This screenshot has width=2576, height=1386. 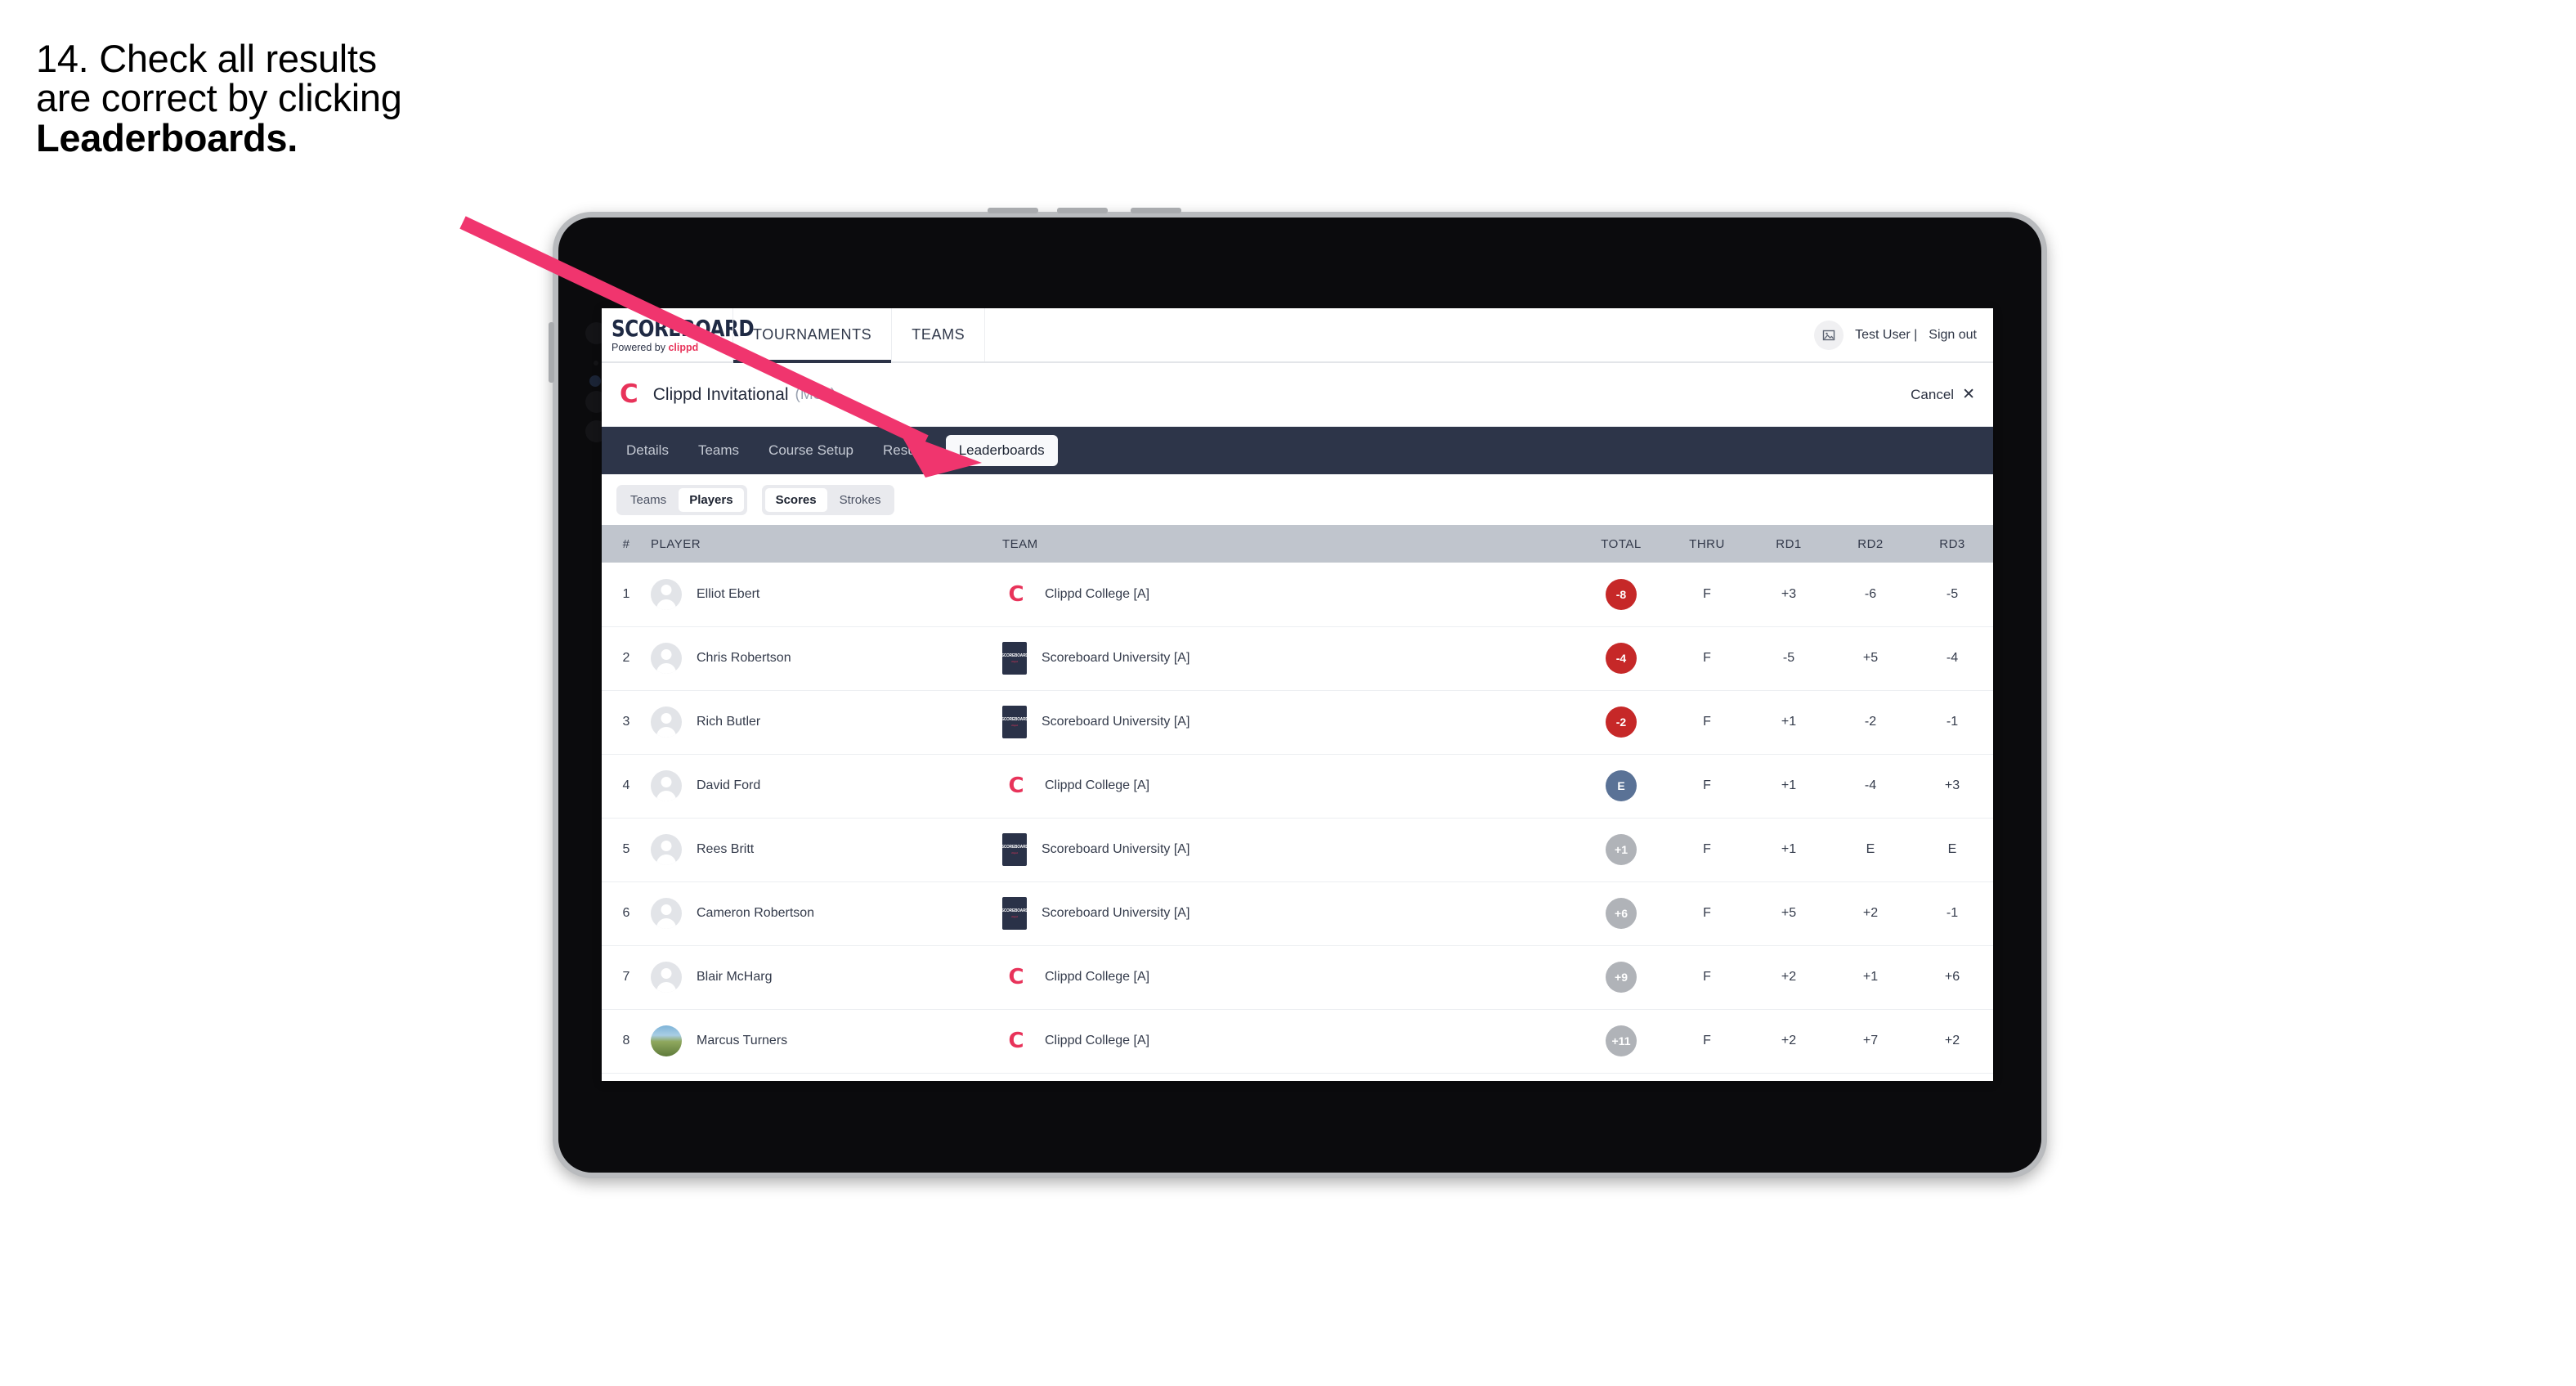 I want to click on nav-tab-teams-label: TEAMS, so click(x=939, y=334).